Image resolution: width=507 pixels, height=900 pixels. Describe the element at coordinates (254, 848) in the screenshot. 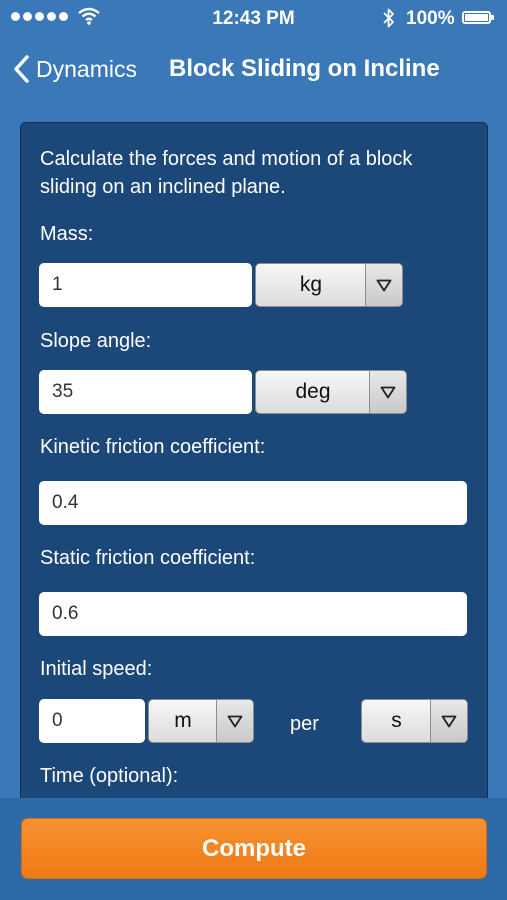

I see `compute-button: Compute` at that location.